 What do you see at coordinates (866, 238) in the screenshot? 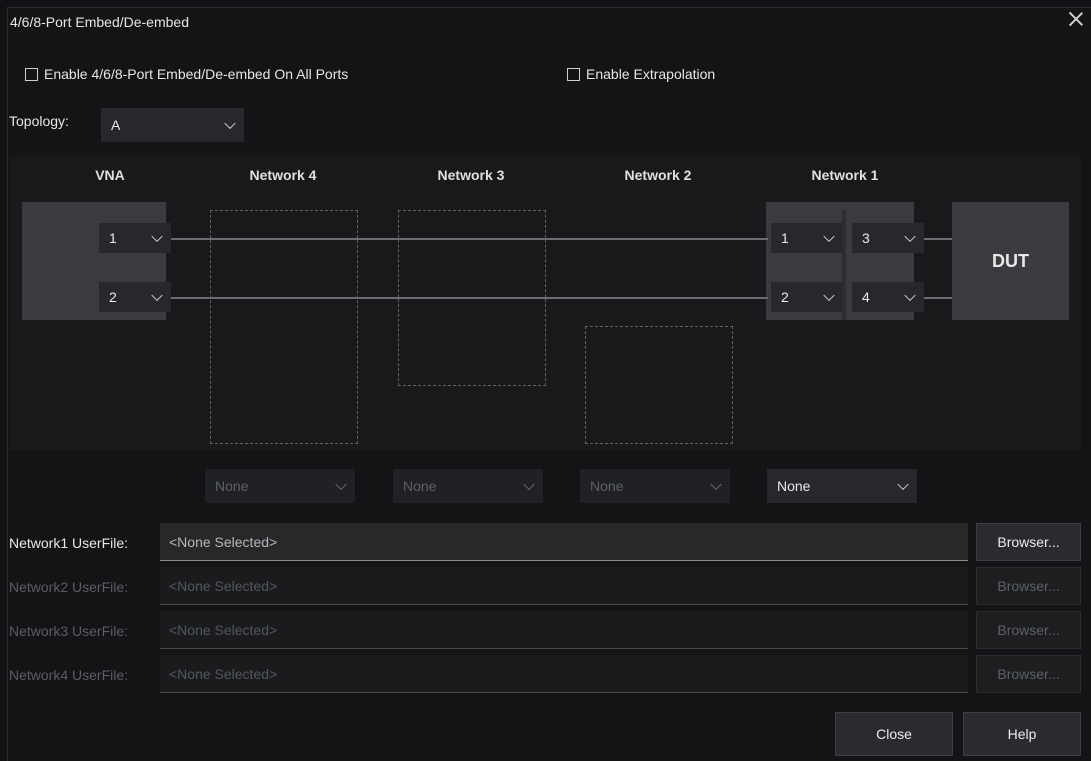
I see `network1-port-3-value: 3` at bounding box center [866, 238].